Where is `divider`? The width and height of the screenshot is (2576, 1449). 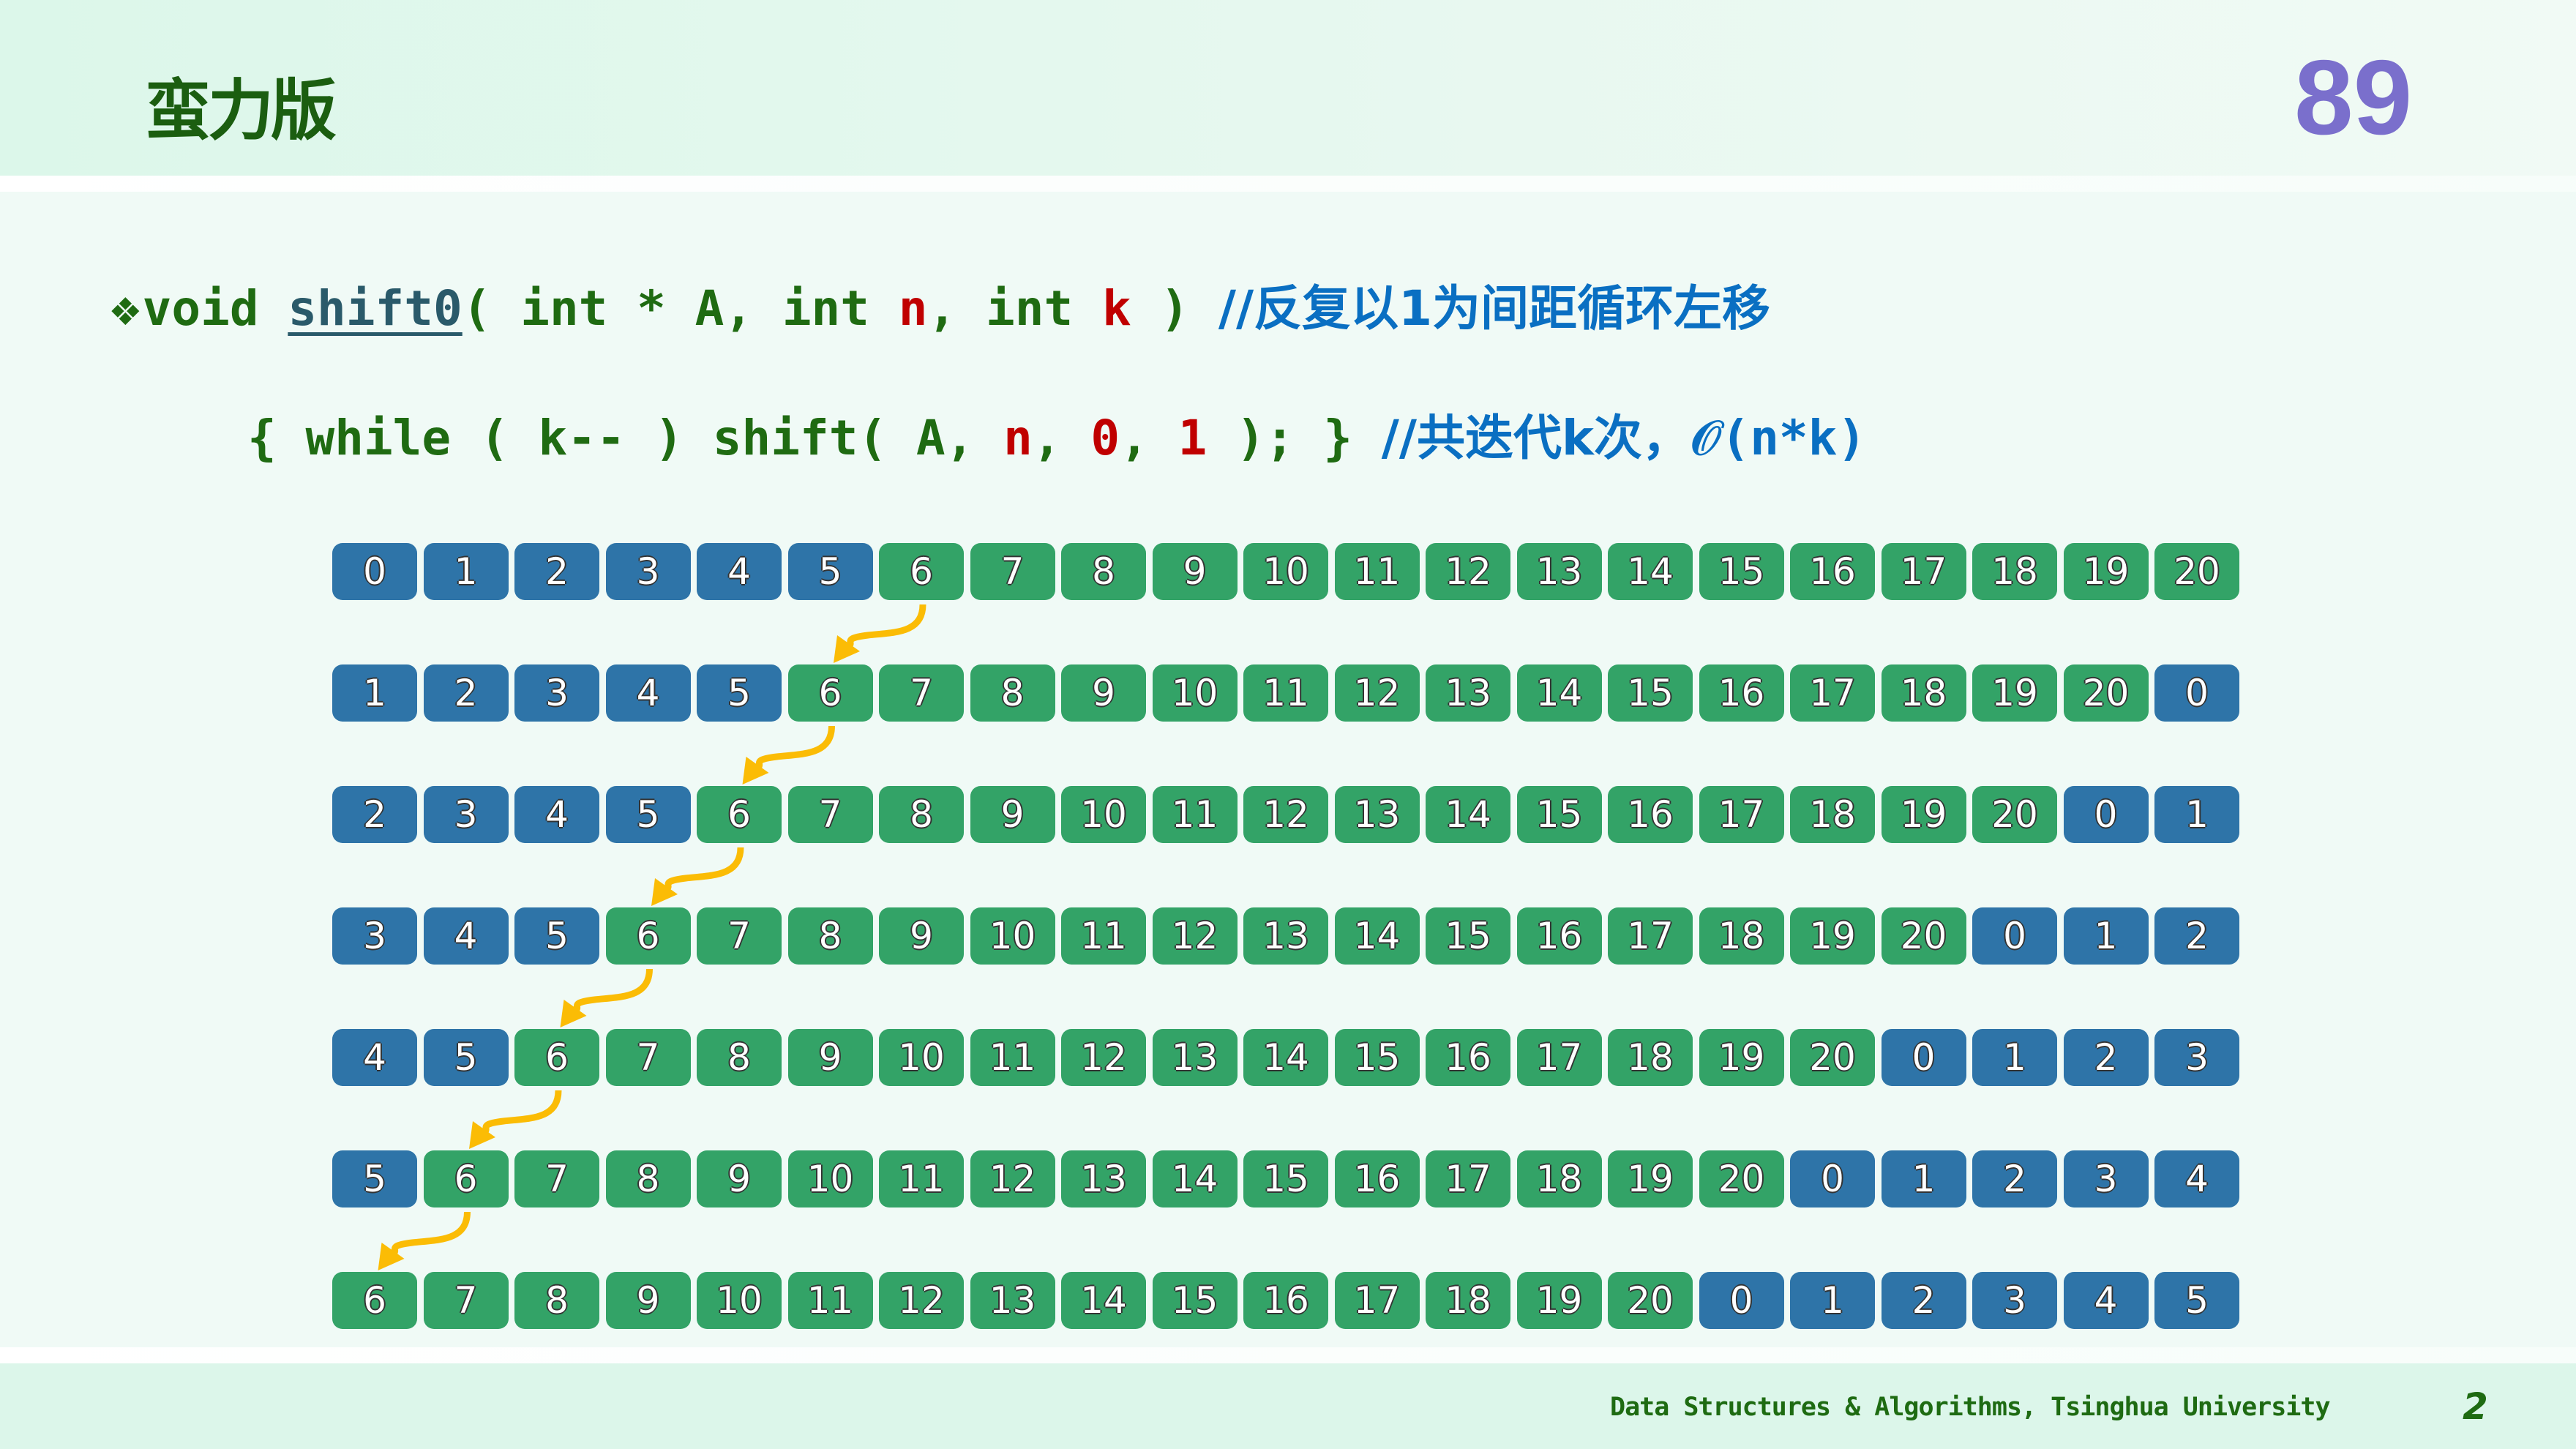 divider is located at coordinates (1288, 1355).